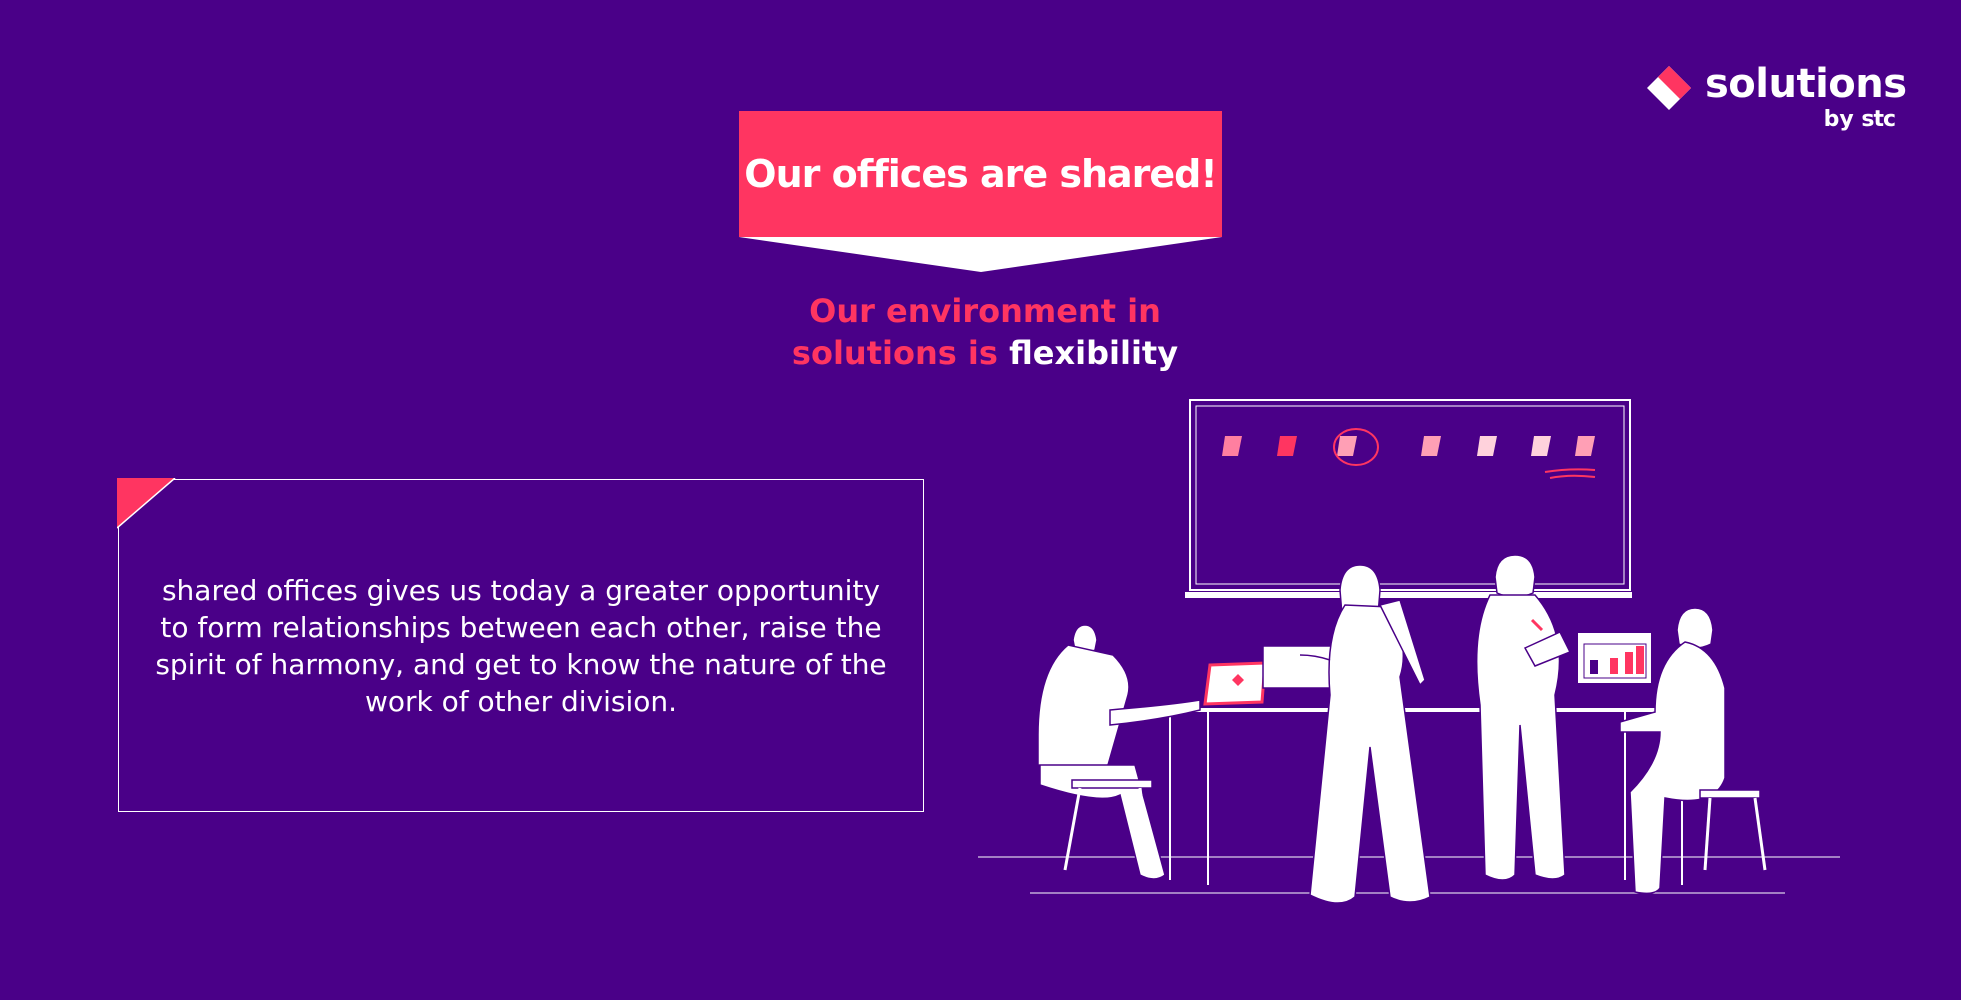  Describe the element at coordinates (1669, 88) in the screenshot. I see `diamond-logo-icon` at that location.